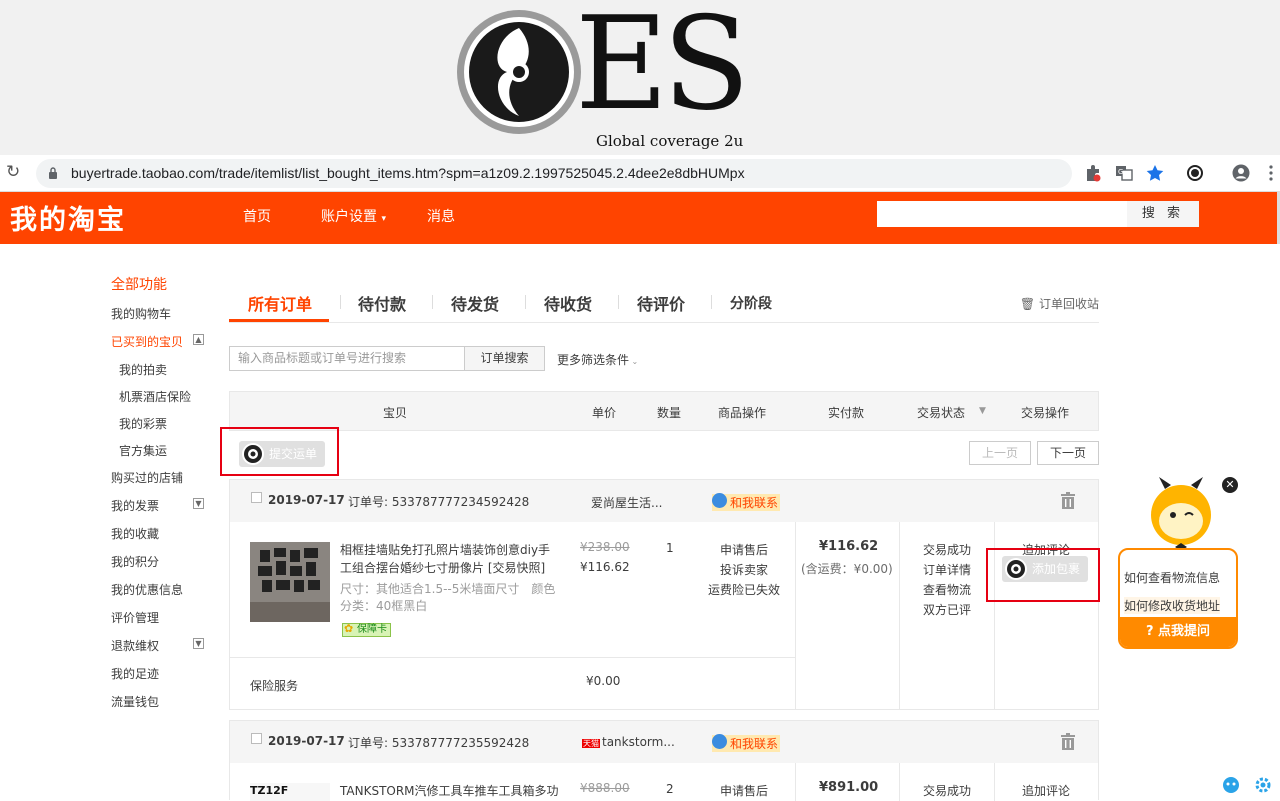 This screenshot has width=1280, height=801. Describe the element at coordinates (290, 792) in the screenshot. I see `product-thumbnail: TZ12F` at that location.